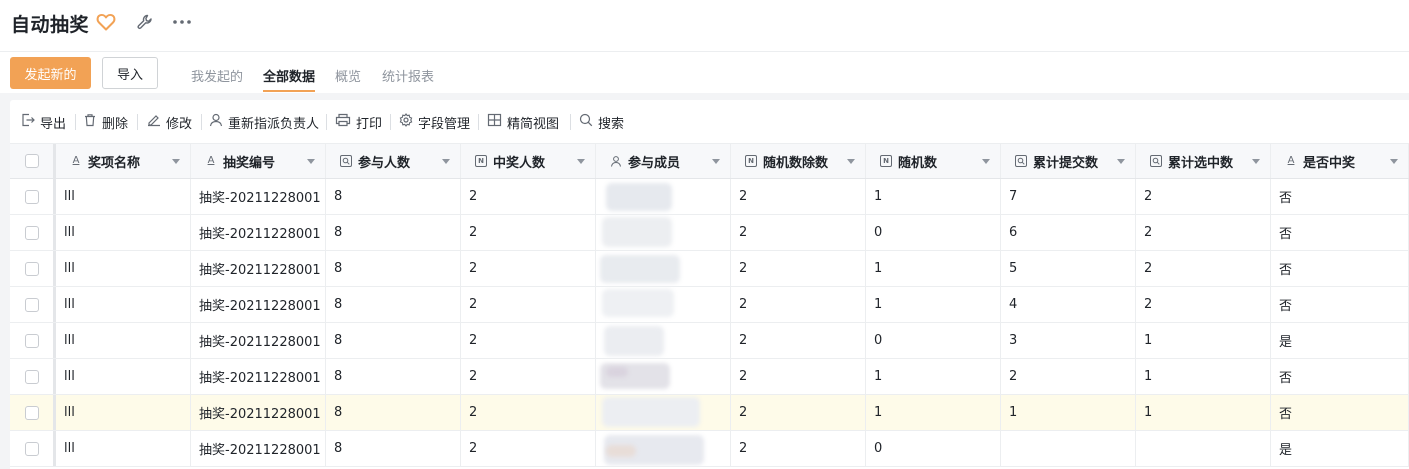 The image size is (1409, 469). What do you see at coordinates (106, 22) in the screenshot?
I see `heart-icon` at bounding box center [106, 22].